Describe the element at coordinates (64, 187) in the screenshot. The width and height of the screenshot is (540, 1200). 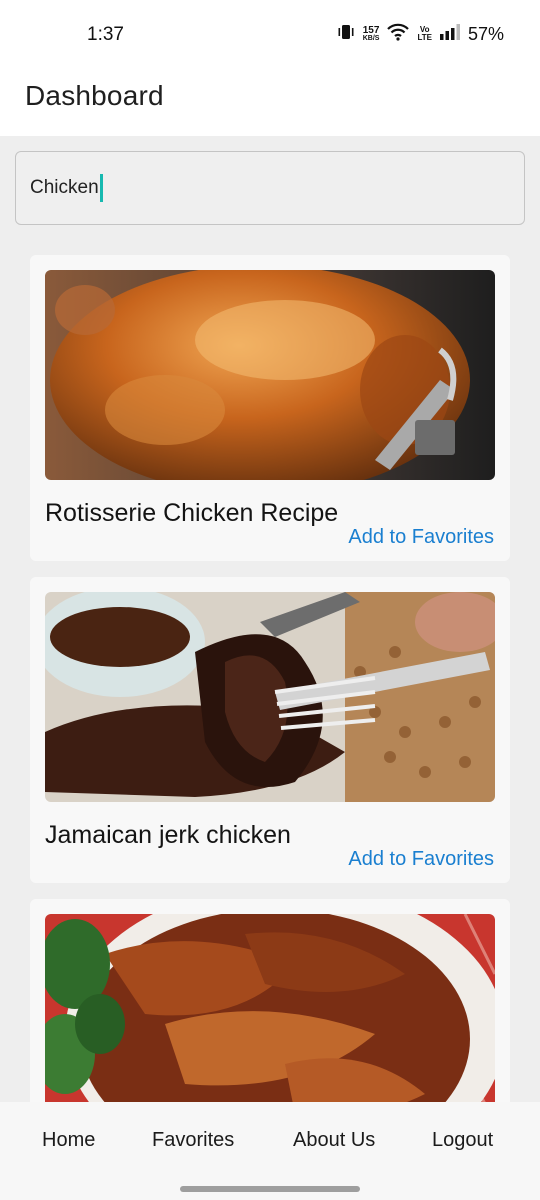
I see `search-input-value: Chicken` at that location.